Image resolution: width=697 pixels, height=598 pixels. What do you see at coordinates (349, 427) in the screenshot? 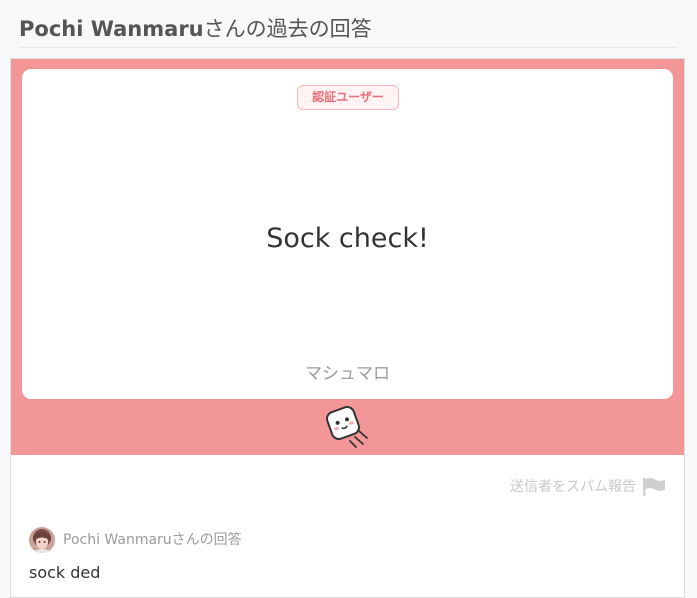
I see `marshmallow-mascot-icon` at bounding box center [349, 427].